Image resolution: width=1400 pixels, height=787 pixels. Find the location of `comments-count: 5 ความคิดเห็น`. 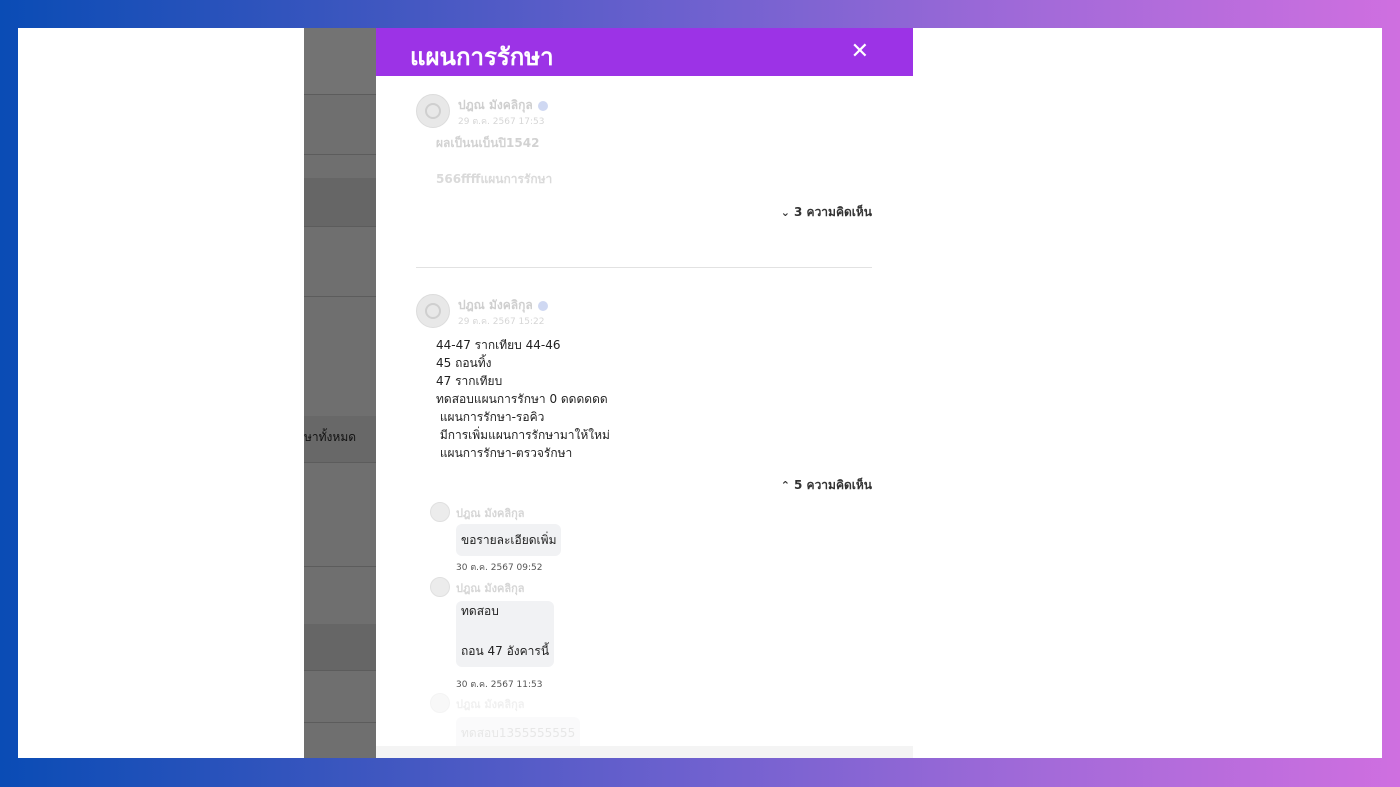

comments-count: 5 ความคิดเห็น is located at coordinates (833, 485).